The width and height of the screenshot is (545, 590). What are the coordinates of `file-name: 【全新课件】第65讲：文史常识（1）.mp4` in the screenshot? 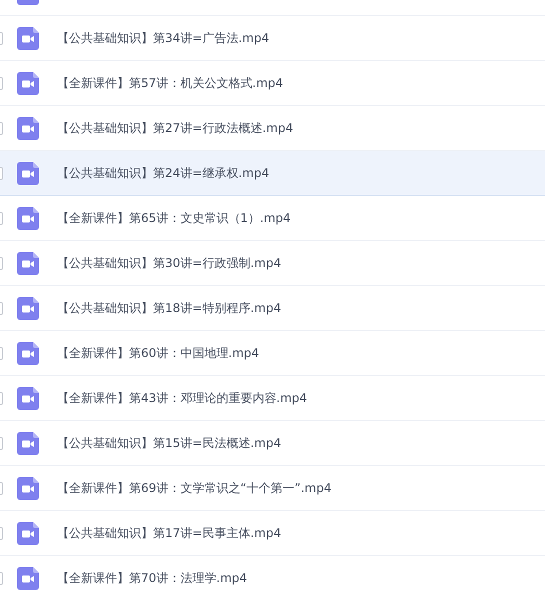 It's located at (174, 218).